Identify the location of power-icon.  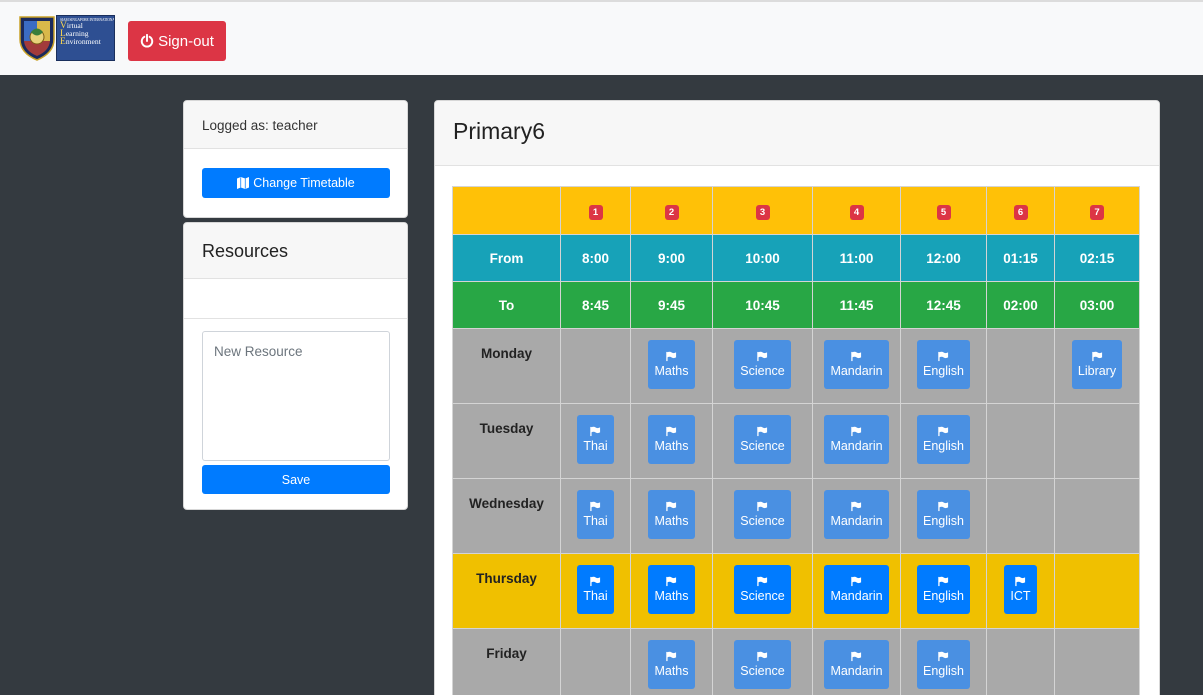
(147, 41).